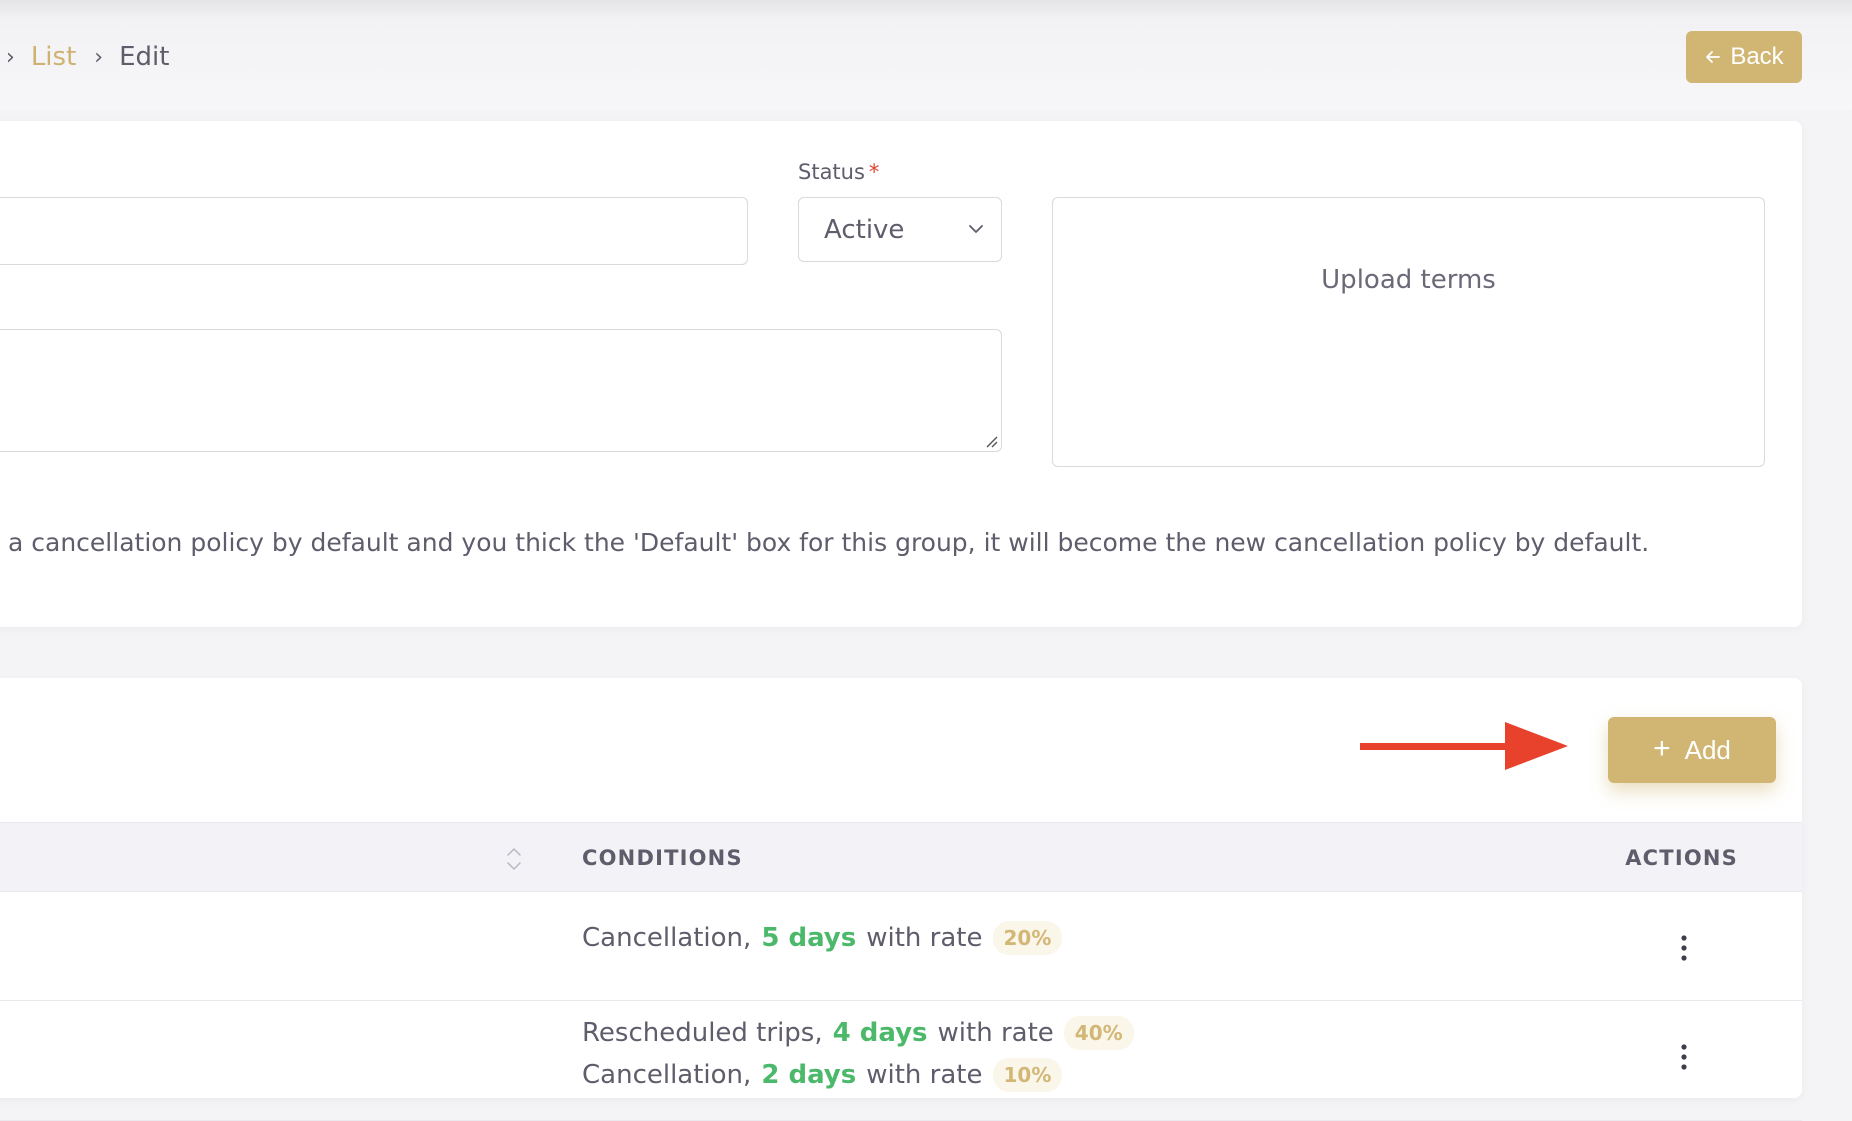  What do you see at coordinates (880, 1033) in the screenshot?
I see `condition-days: 4 days` at bounding box center [880, 1033].